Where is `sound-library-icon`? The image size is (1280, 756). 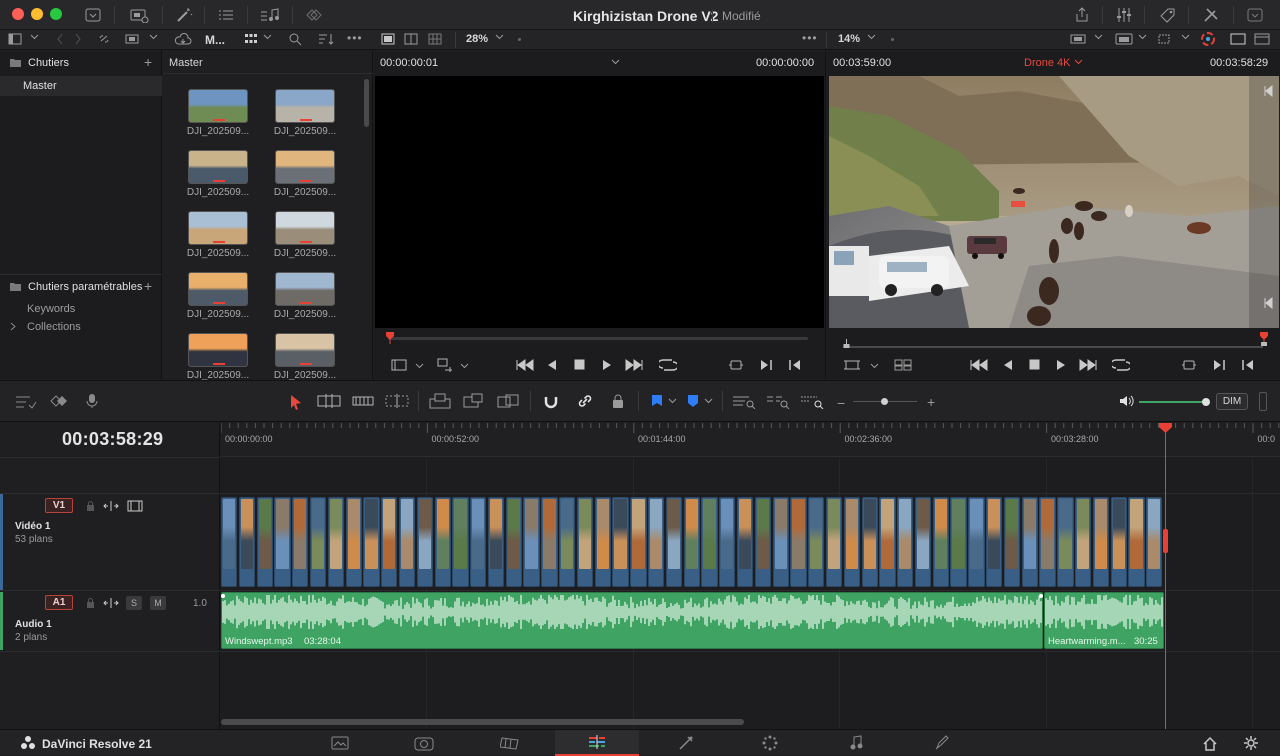 sound-library-icon is located at coordinates (270, 15).